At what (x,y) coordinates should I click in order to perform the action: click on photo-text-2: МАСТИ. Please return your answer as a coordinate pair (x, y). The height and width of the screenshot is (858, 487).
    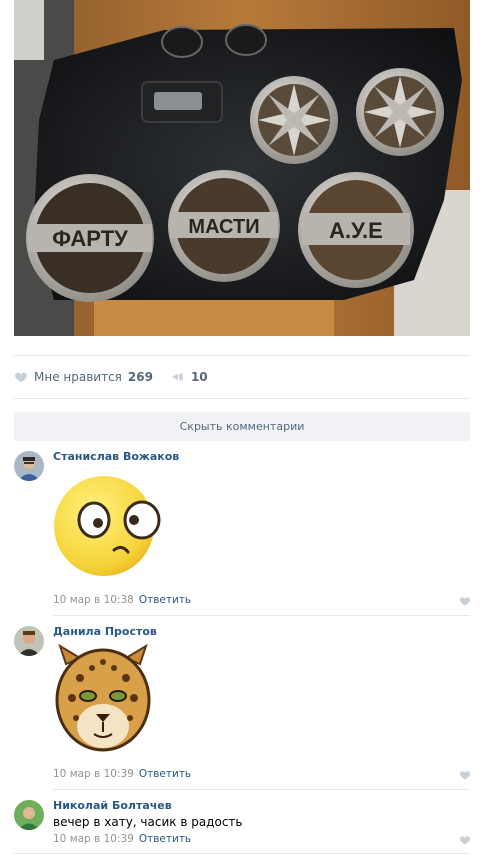
    Looking at the image, I should click on (223, 227).